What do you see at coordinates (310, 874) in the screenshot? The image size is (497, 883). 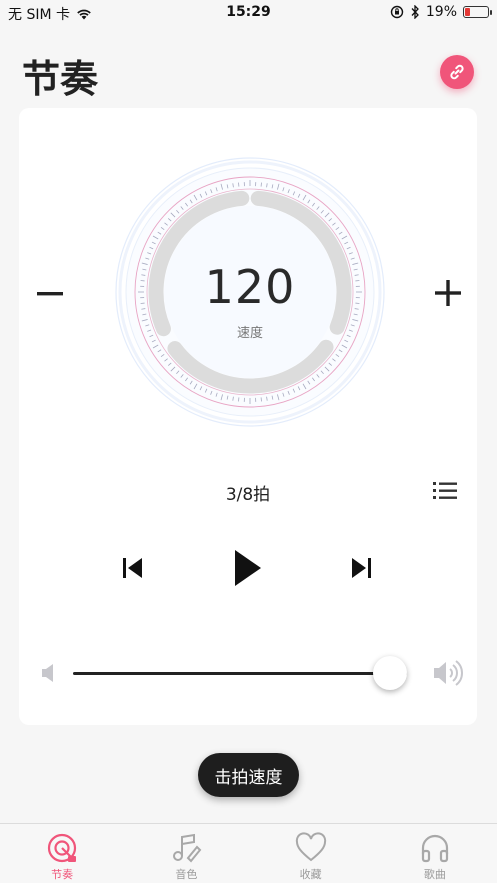 I see `tab-label: 收藏` at bounding box center [310, 874].